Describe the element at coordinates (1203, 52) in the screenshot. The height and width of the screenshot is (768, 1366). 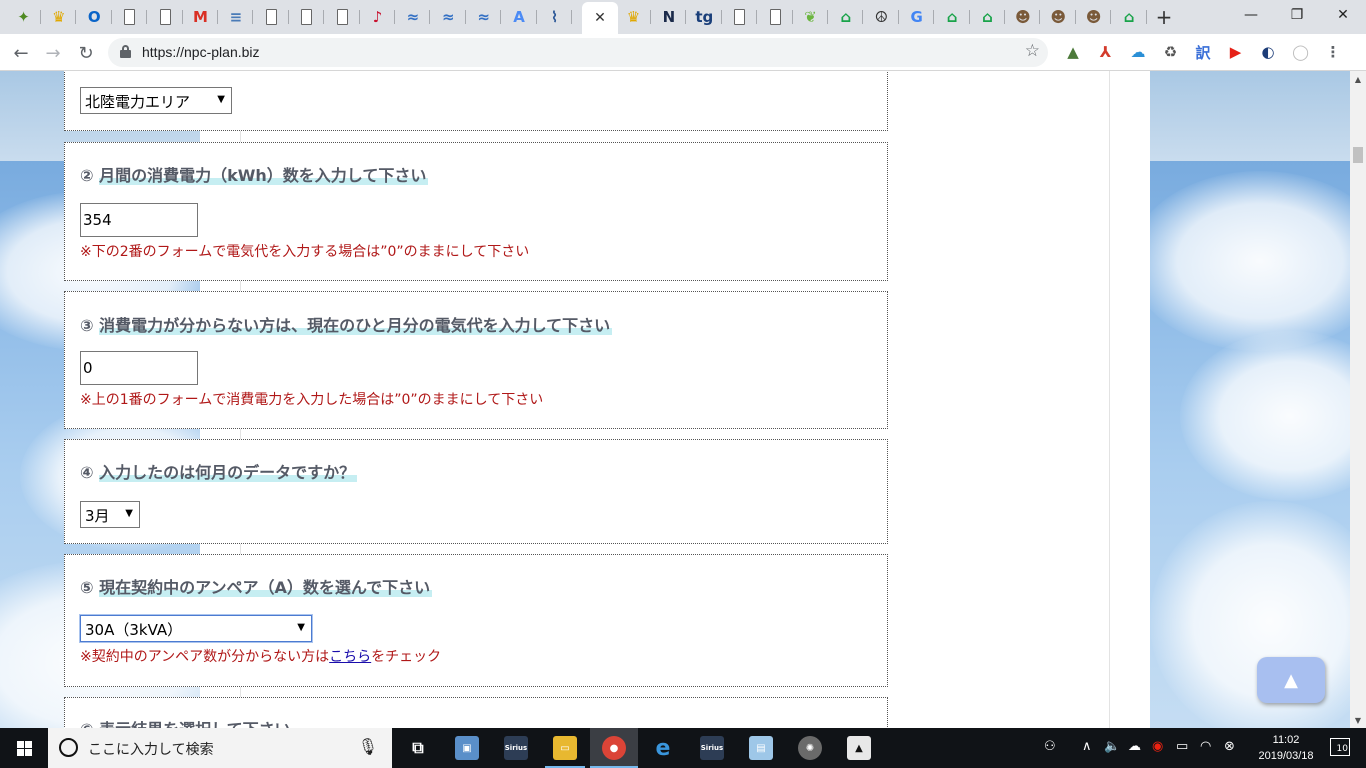
I see `translate-ext-icon: 訳` at that location.